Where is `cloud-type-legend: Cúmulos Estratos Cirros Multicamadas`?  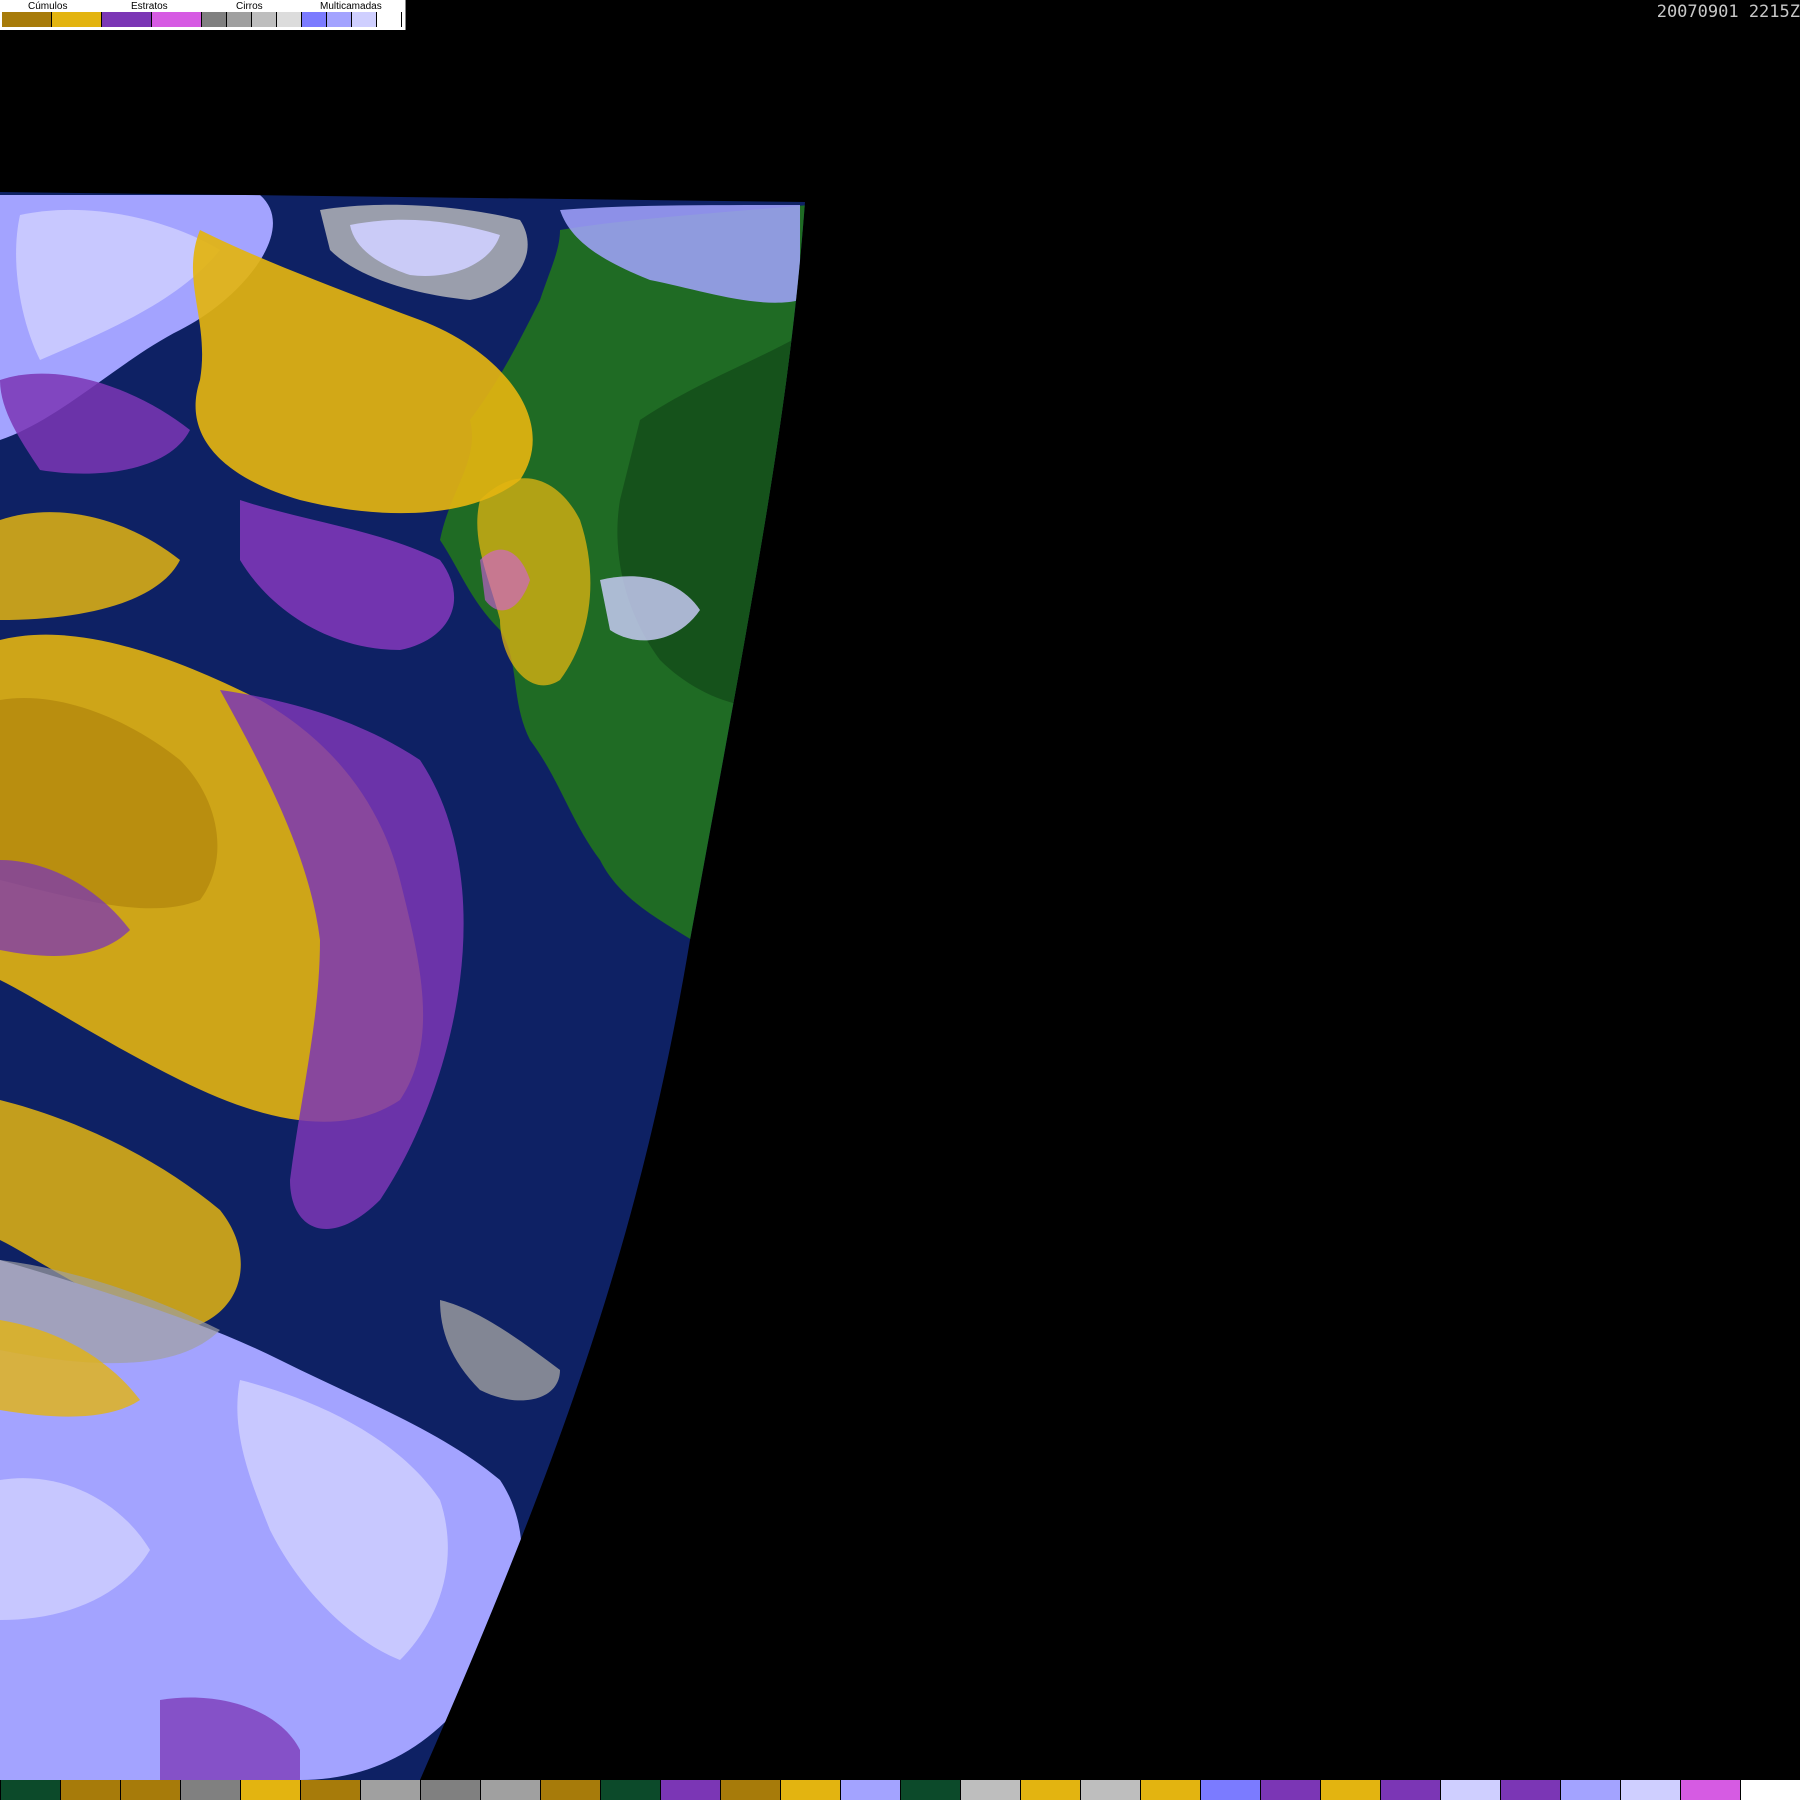
cloud-type-legend: Cúmulos Estratos Cirros Multicamadas is located at coordinates (203, 15).